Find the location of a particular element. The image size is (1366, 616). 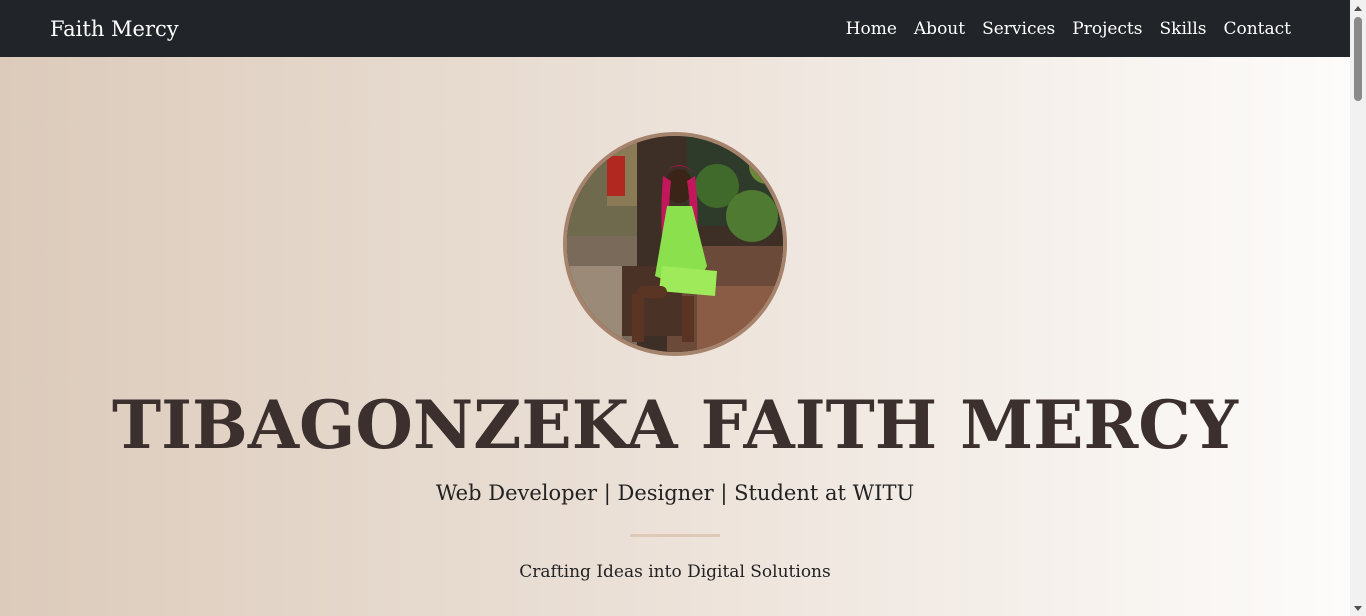

scroll-up-arrow-icon is located at coordinates (1358, 8).